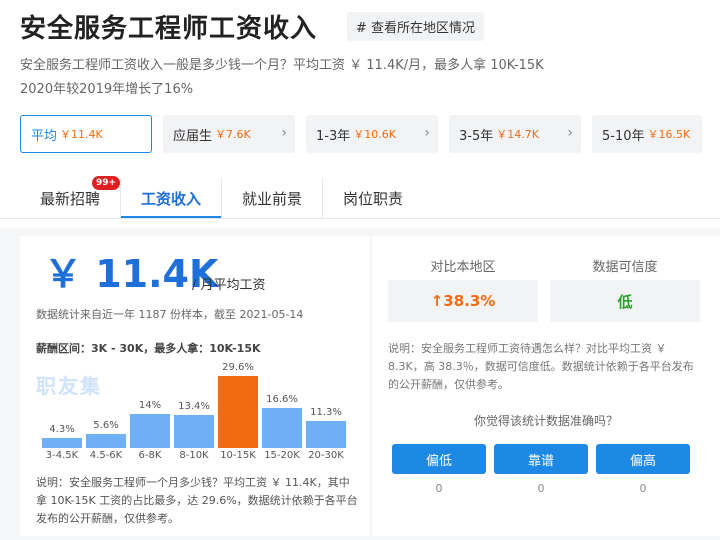 The height and width of the screenshot is (540, 720). Describe the element at coordinates (333, 136) in the screenshot. I see `level-label: 1-3年` at that location.